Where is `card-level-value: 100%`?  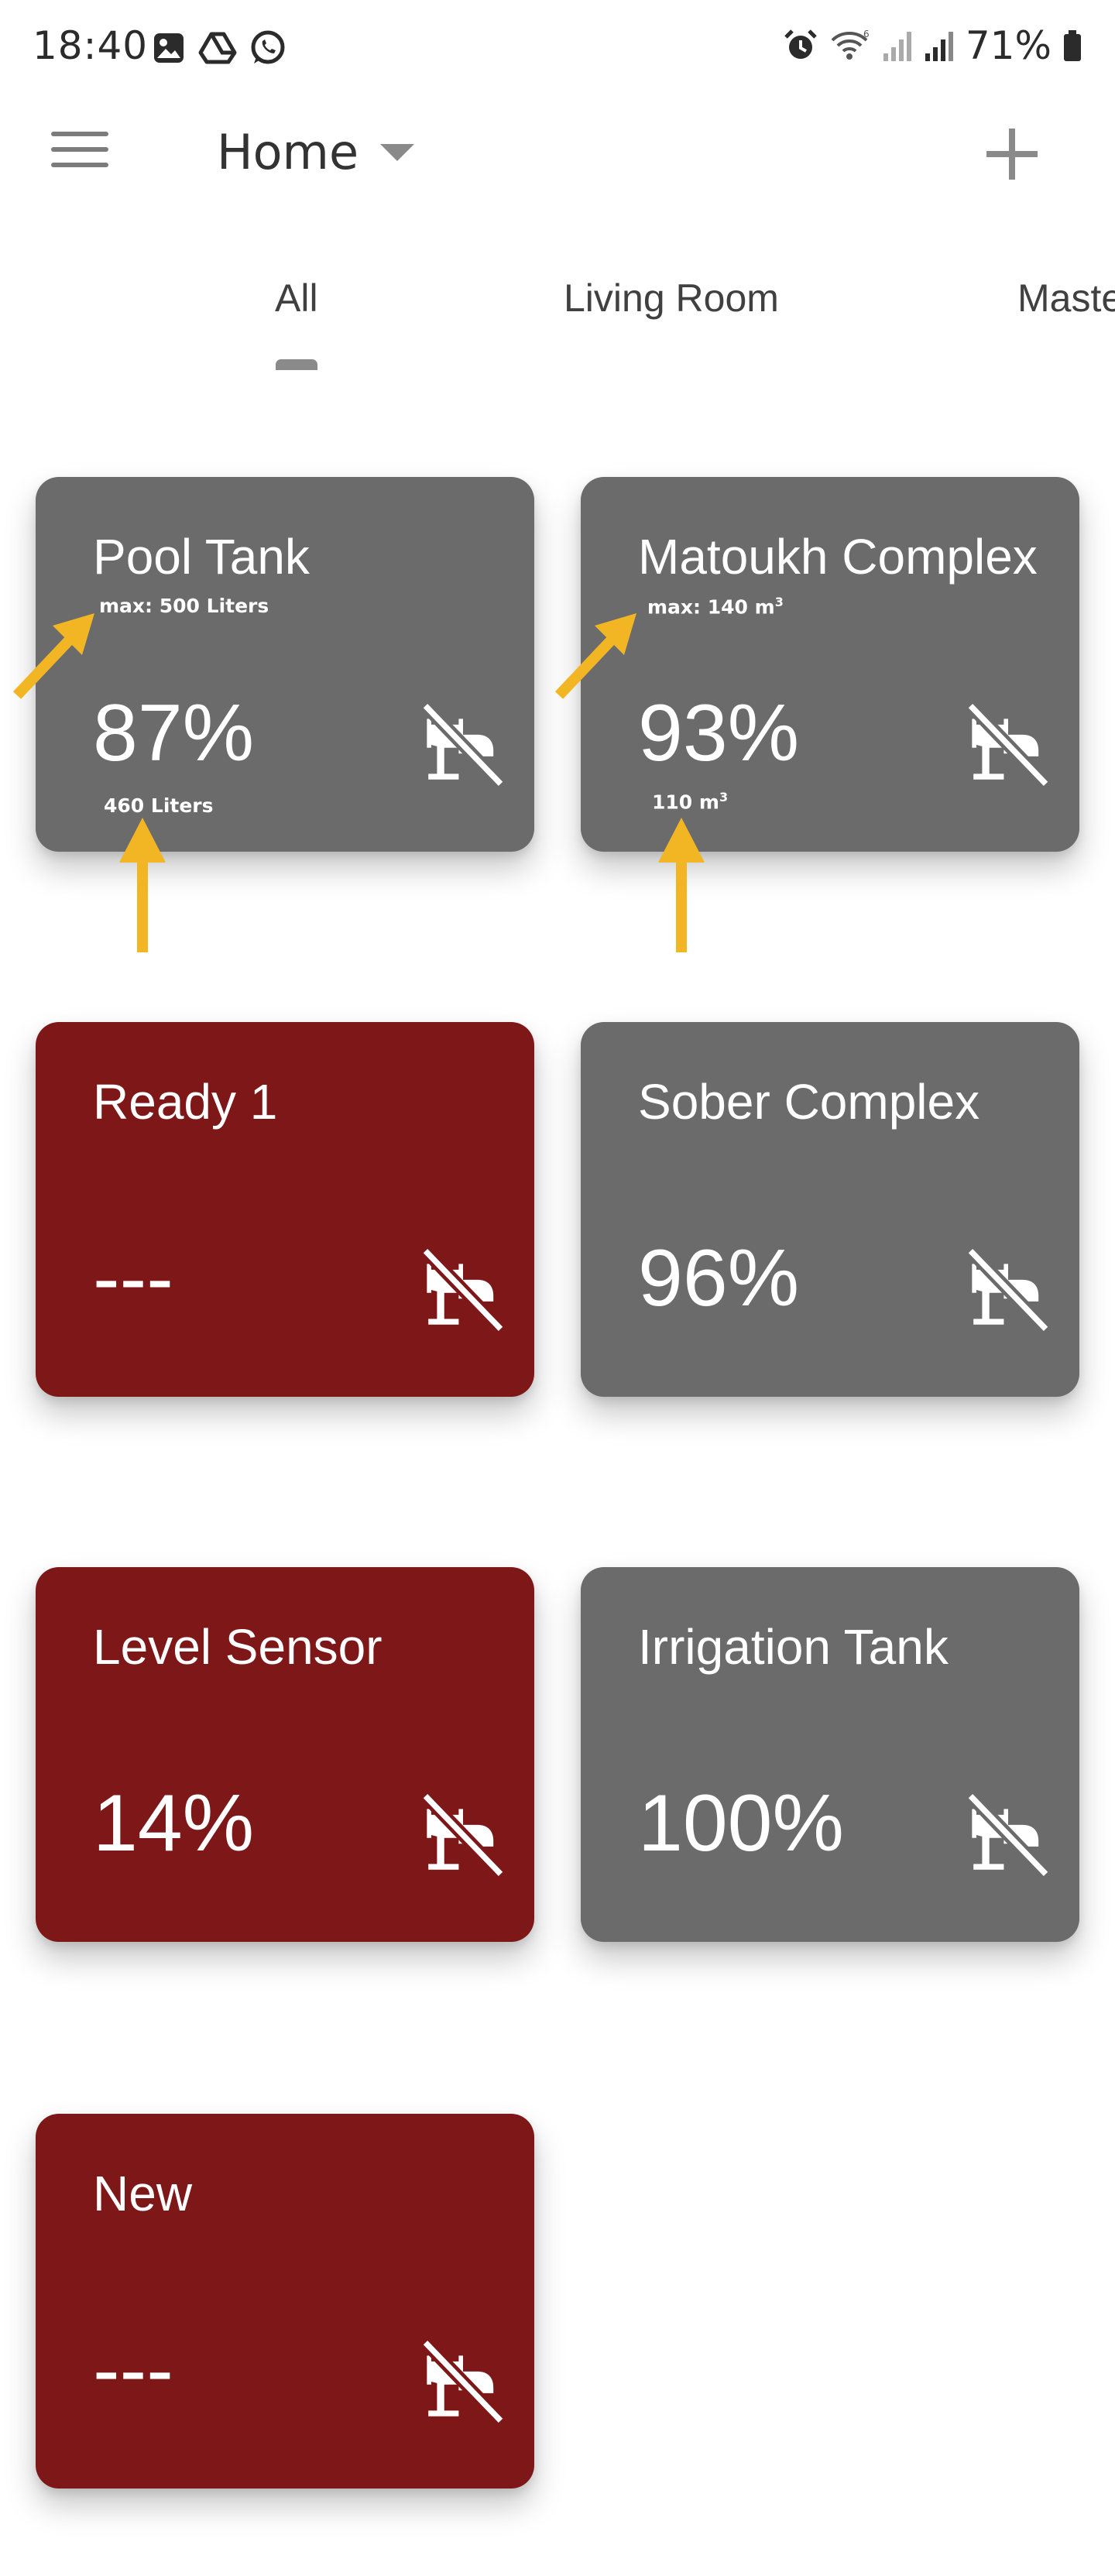
card-level-value: 100% is located at coordinates (741, 1823).